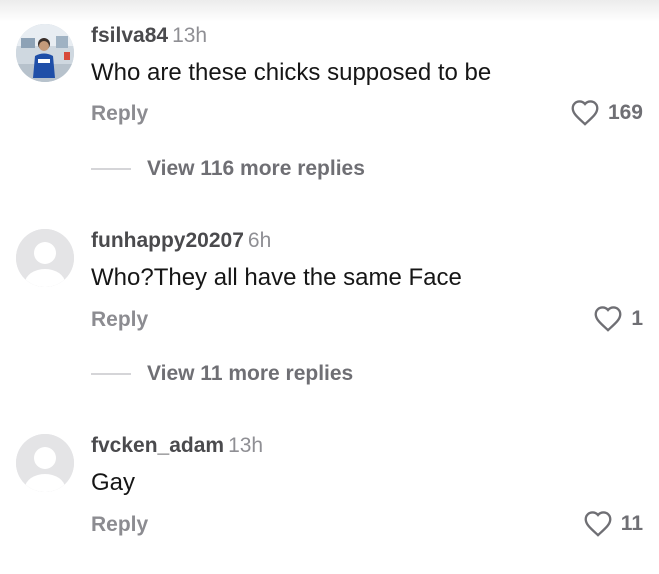 The image size is (659, 574). Describe the element at coordinates (613, 523) in the screenshot. I see `like-button: 11` at that location.